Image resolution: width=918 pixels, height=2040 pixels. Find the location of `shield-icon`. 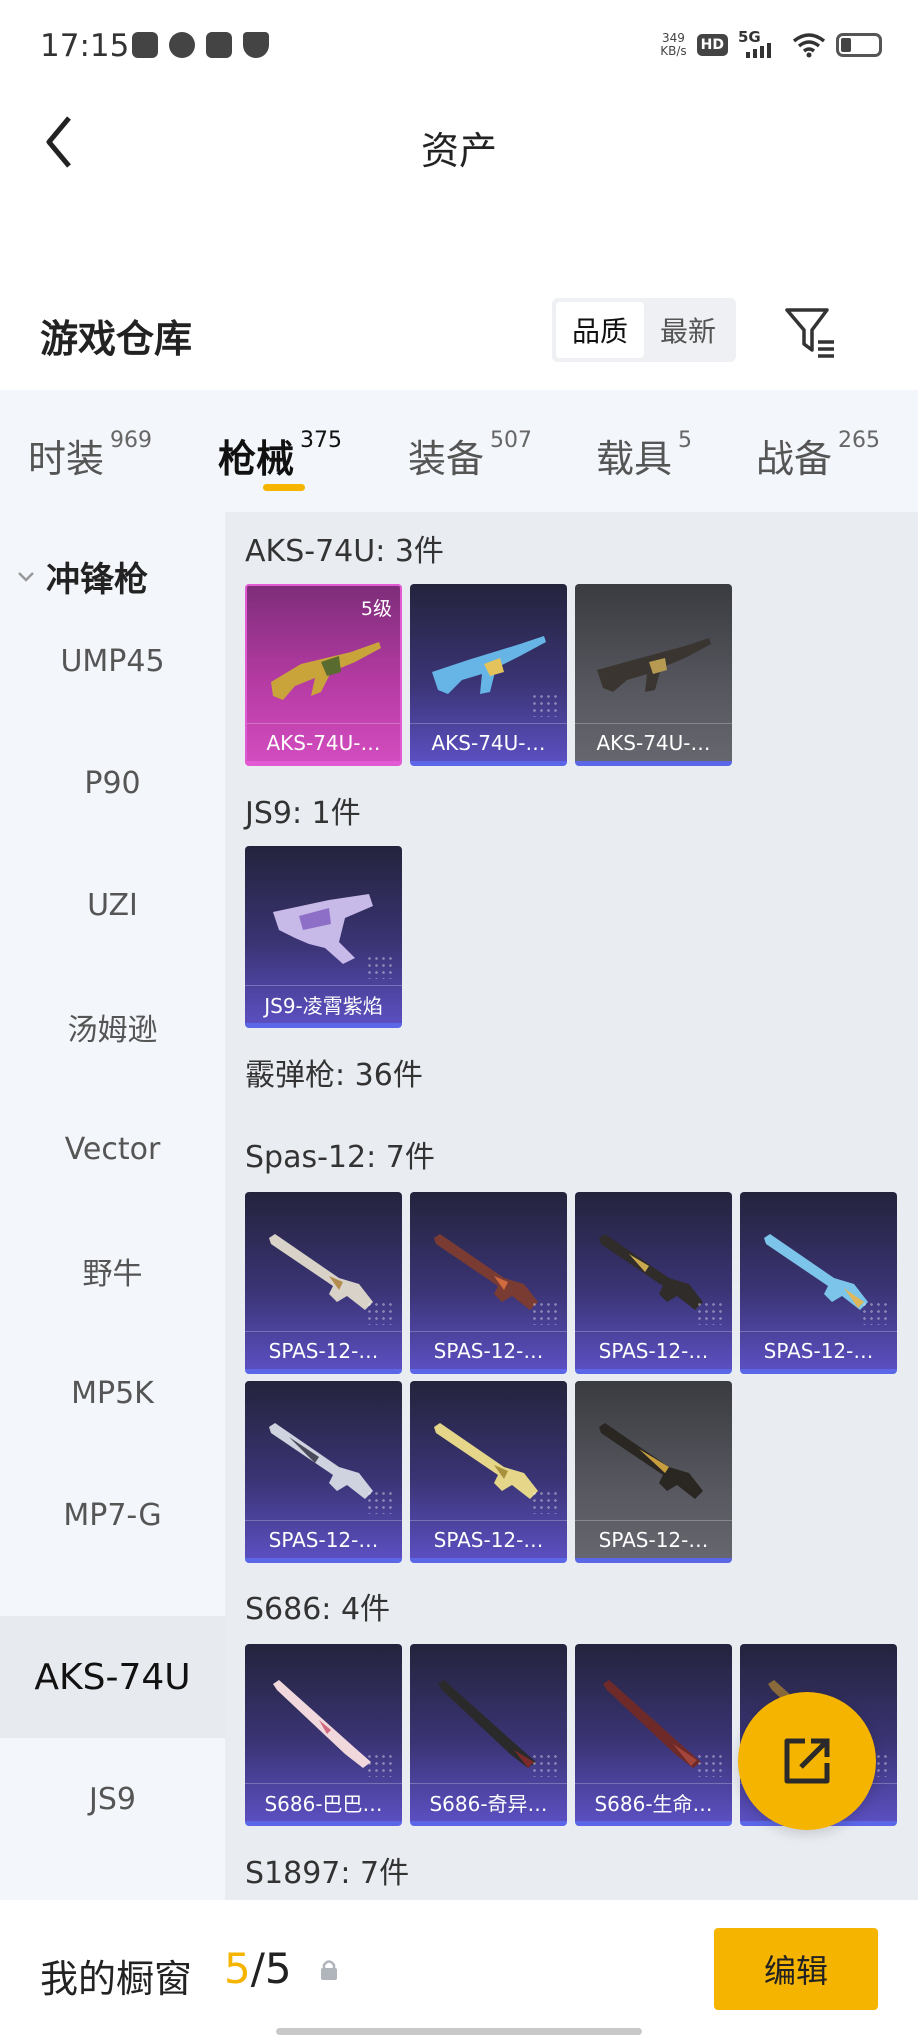

shield-icon is located at coordinates (256, 45).